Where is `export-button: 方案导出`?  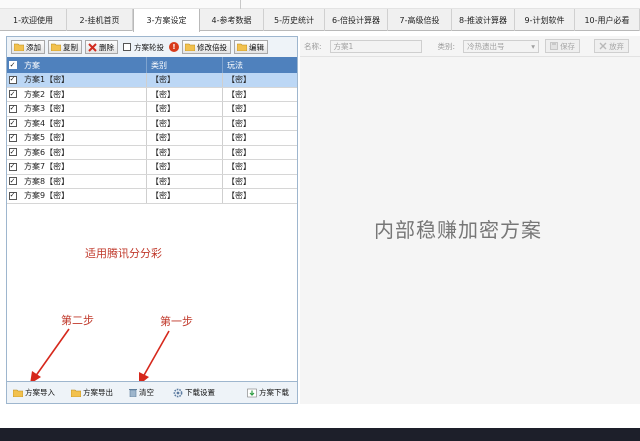 export-button: 方案导出 is located at coordinates (100, 392).